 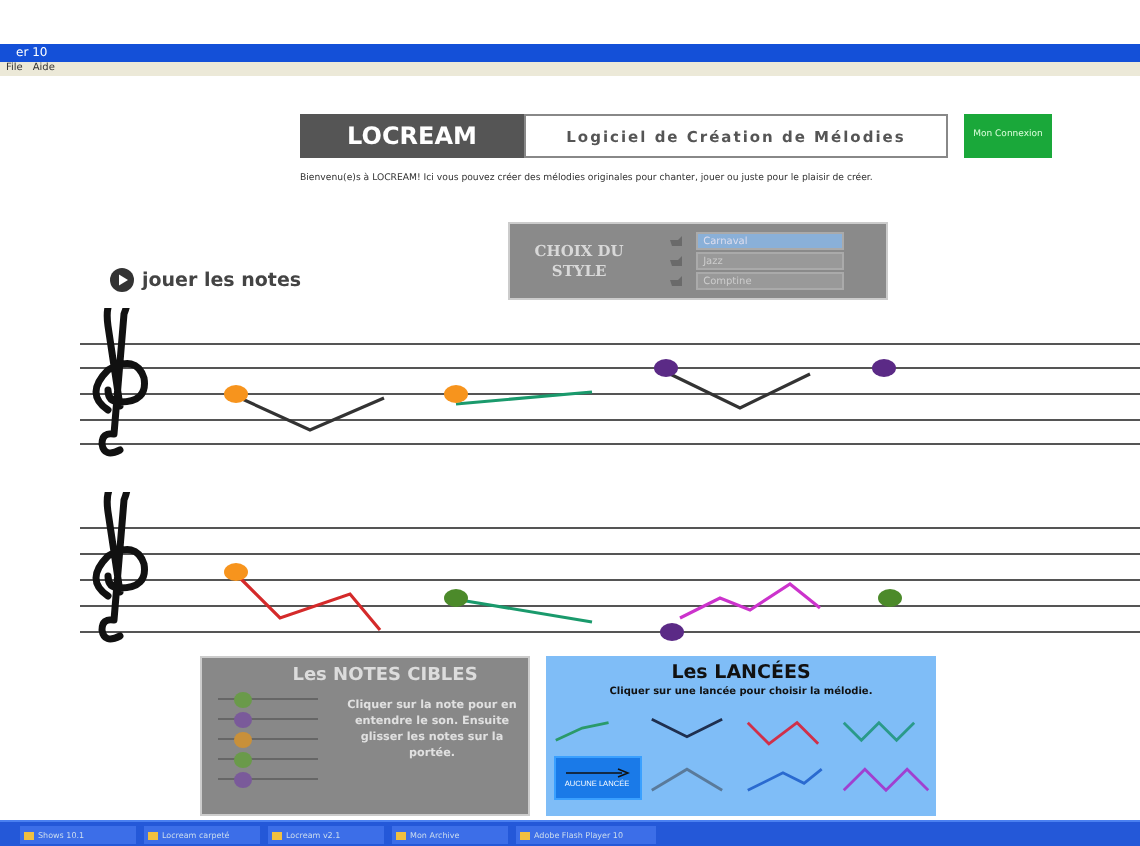 I want to click on logo: LOCREAM, so click(x=412, y=136).